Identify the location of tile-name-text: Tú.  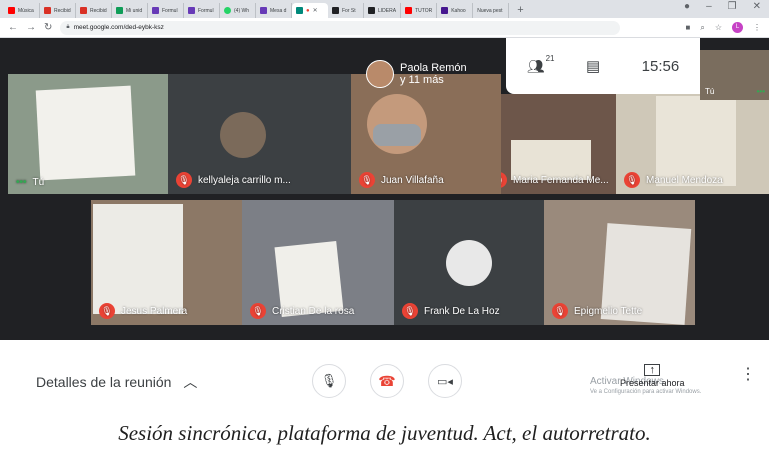
(38, 182).